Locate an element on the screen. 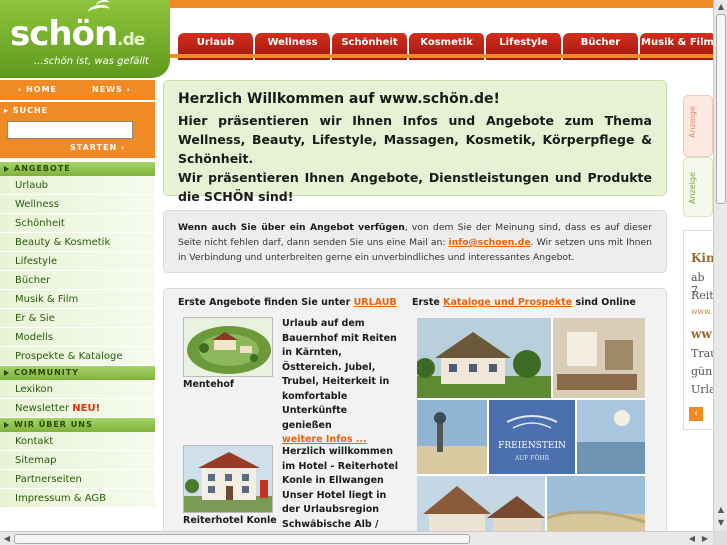 This screenshot has width=727, height=545. vertical-scroll-thumb is located at coordinates (721, 109).